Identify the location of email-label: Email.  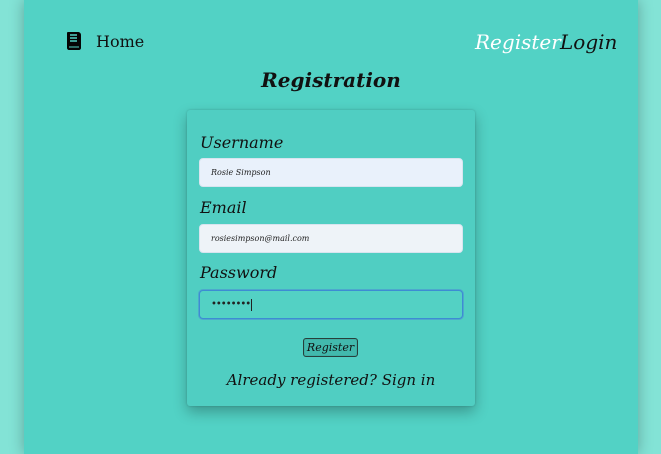
(223, 207).